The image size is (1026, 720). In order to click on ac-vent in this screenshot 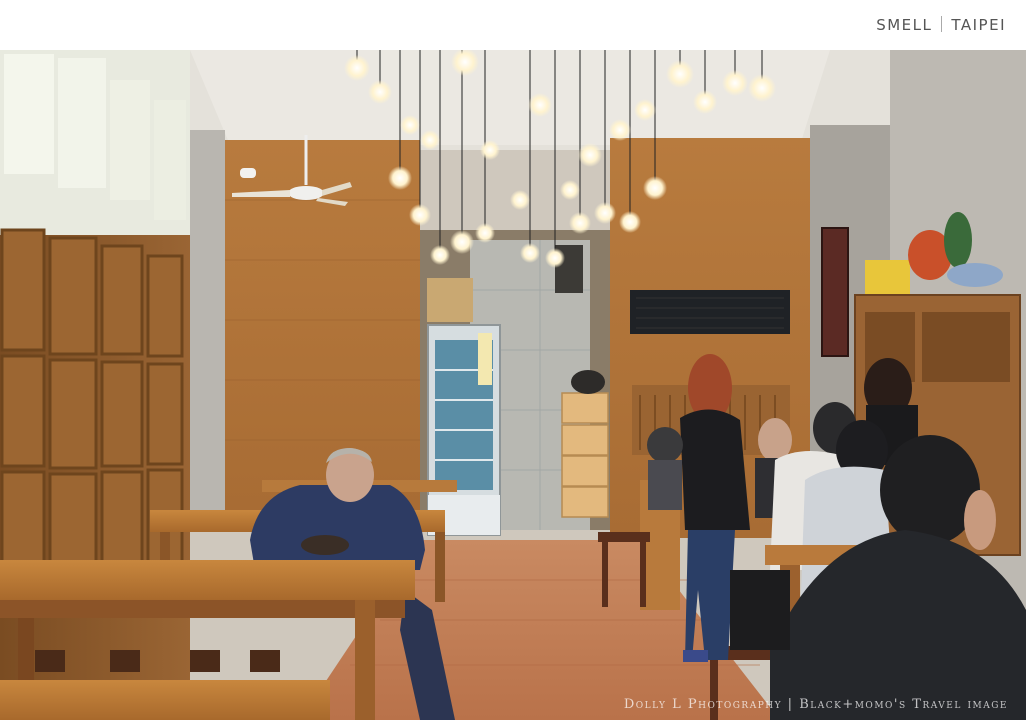, I will do `click(710, 312)`.